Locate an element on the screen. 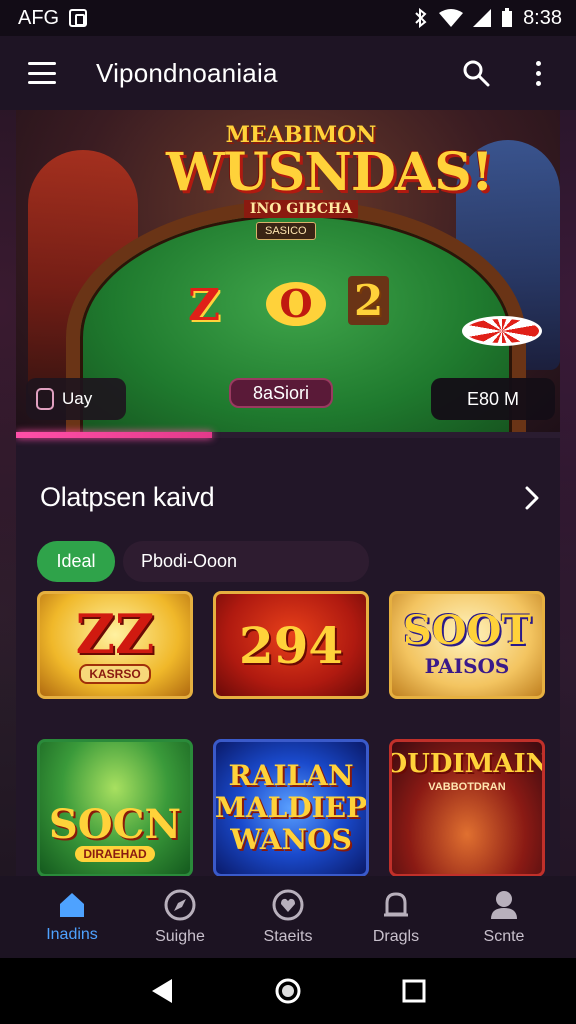  section-title: Olatpsen kaivd is located at coordinates (127, 497).